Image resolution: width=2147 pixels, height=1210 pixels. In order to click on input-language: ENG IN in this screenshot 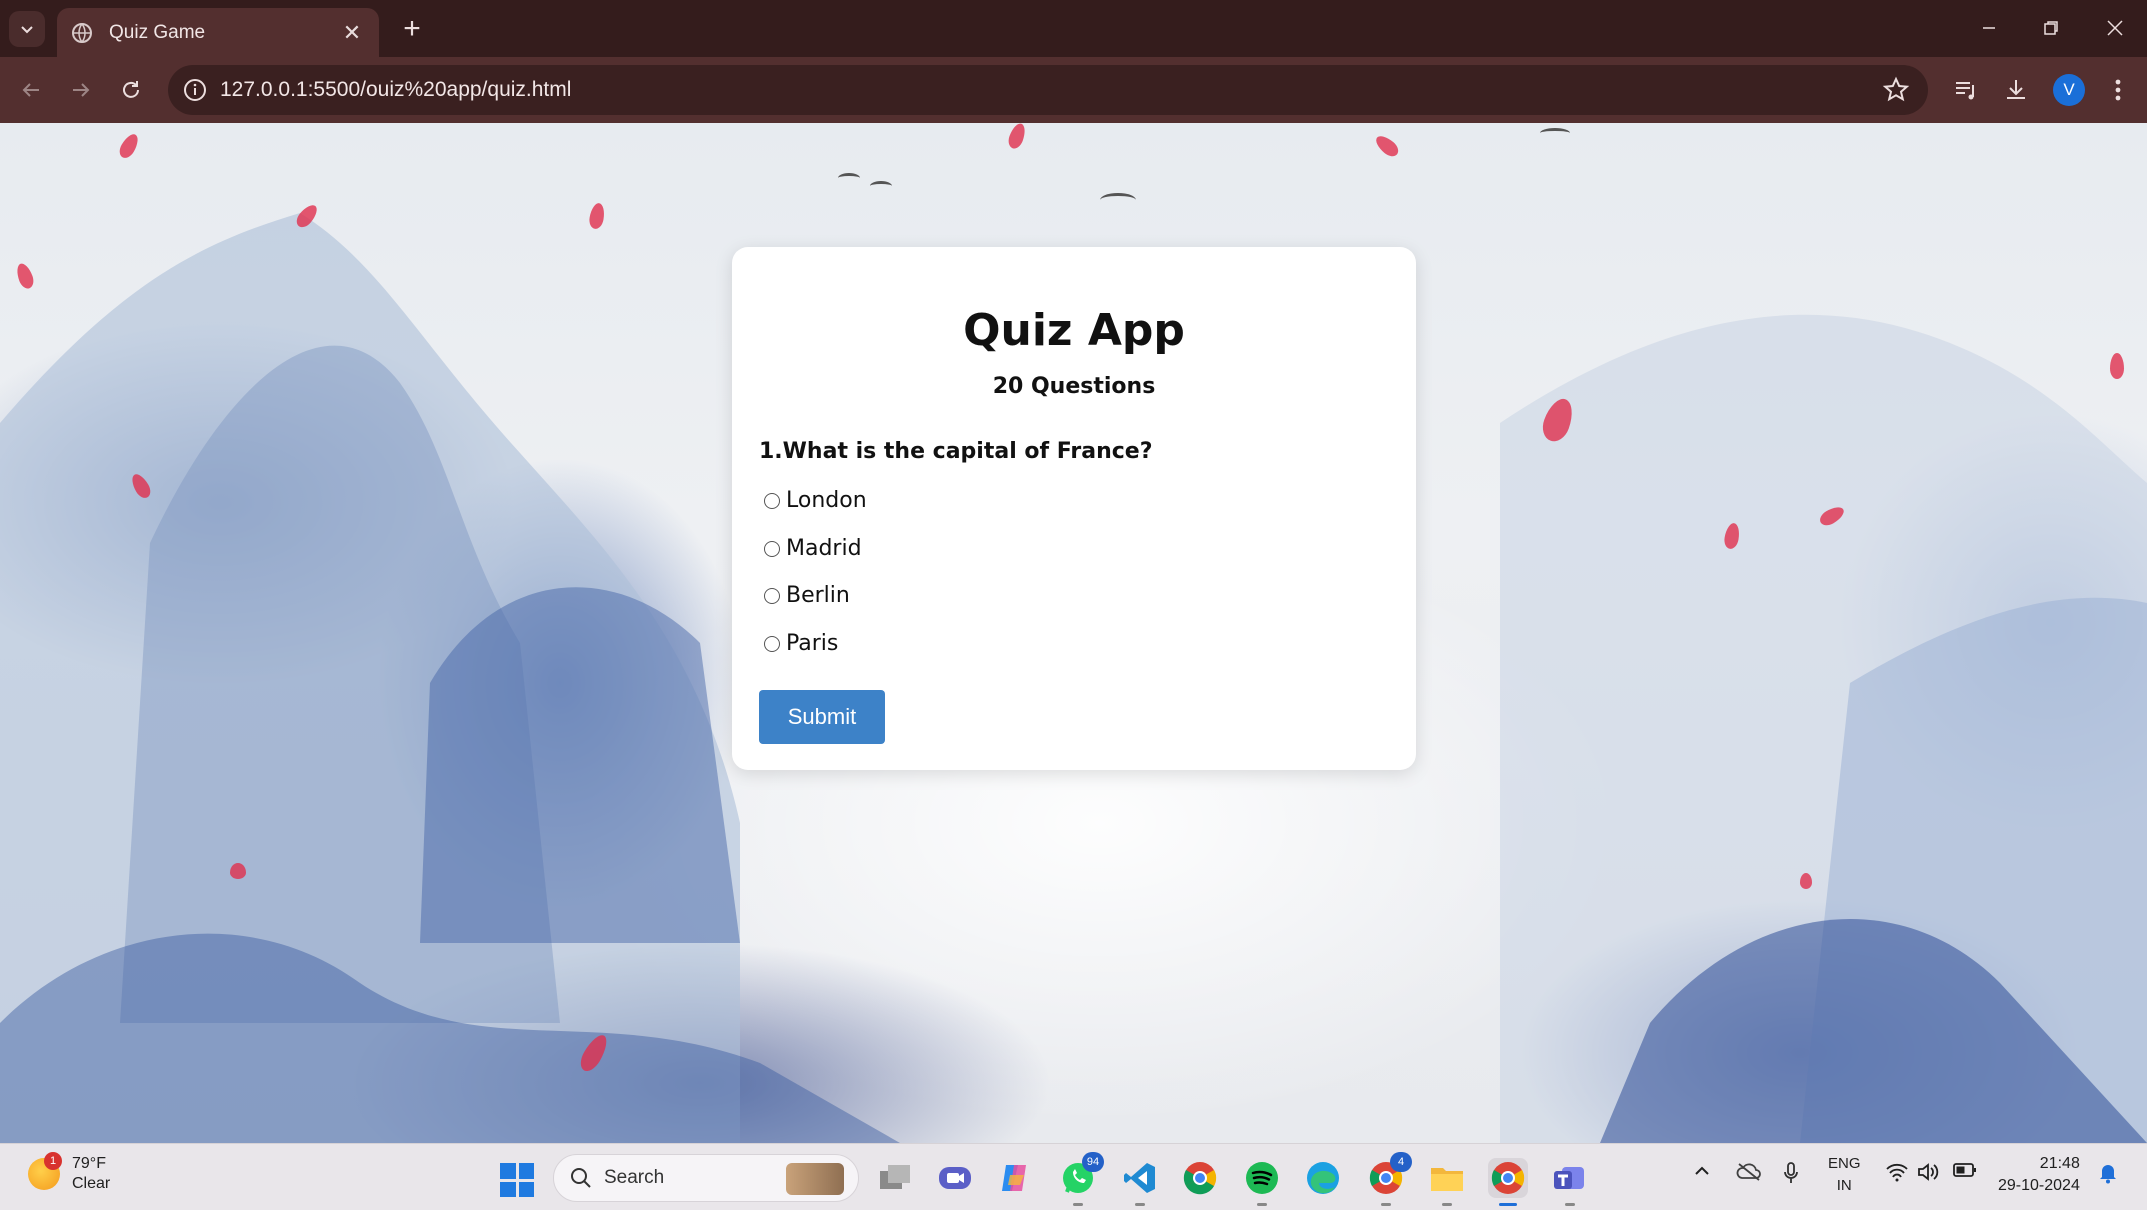, I will do `click(1844, 1175)`.